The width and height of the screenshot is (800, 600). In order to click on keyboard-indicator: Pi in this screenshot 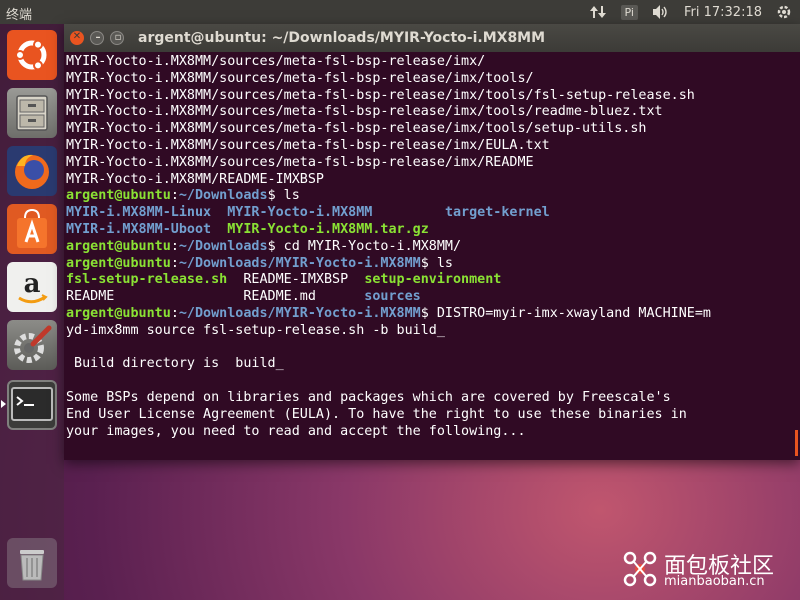, I will do `click(629, 12)`.